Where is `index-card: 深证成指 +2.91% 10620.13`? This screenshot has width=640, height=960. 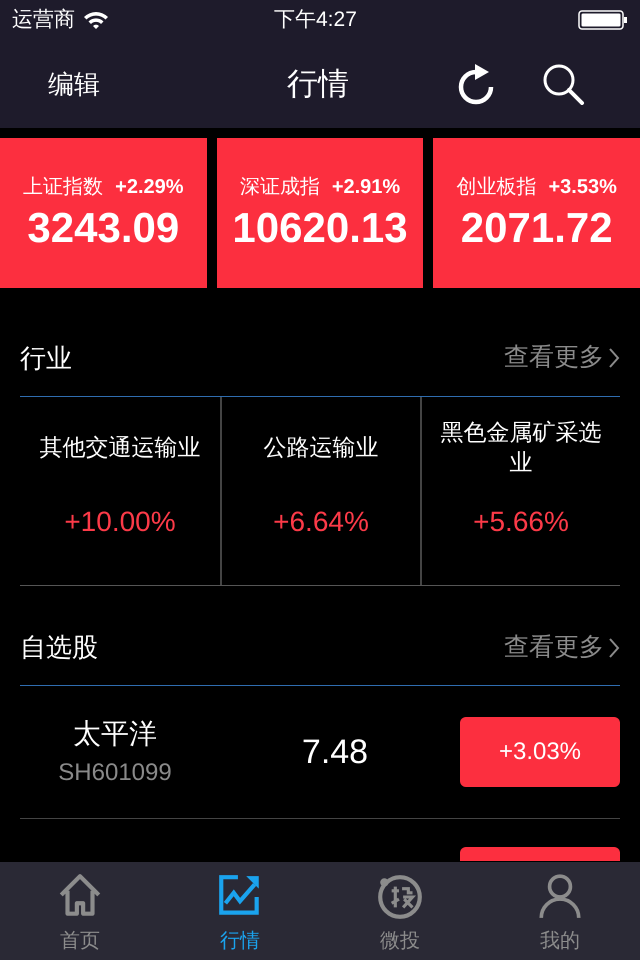 index-card: 深证成指 +2.91% 10620.13 is located at coordinates (320, 213).